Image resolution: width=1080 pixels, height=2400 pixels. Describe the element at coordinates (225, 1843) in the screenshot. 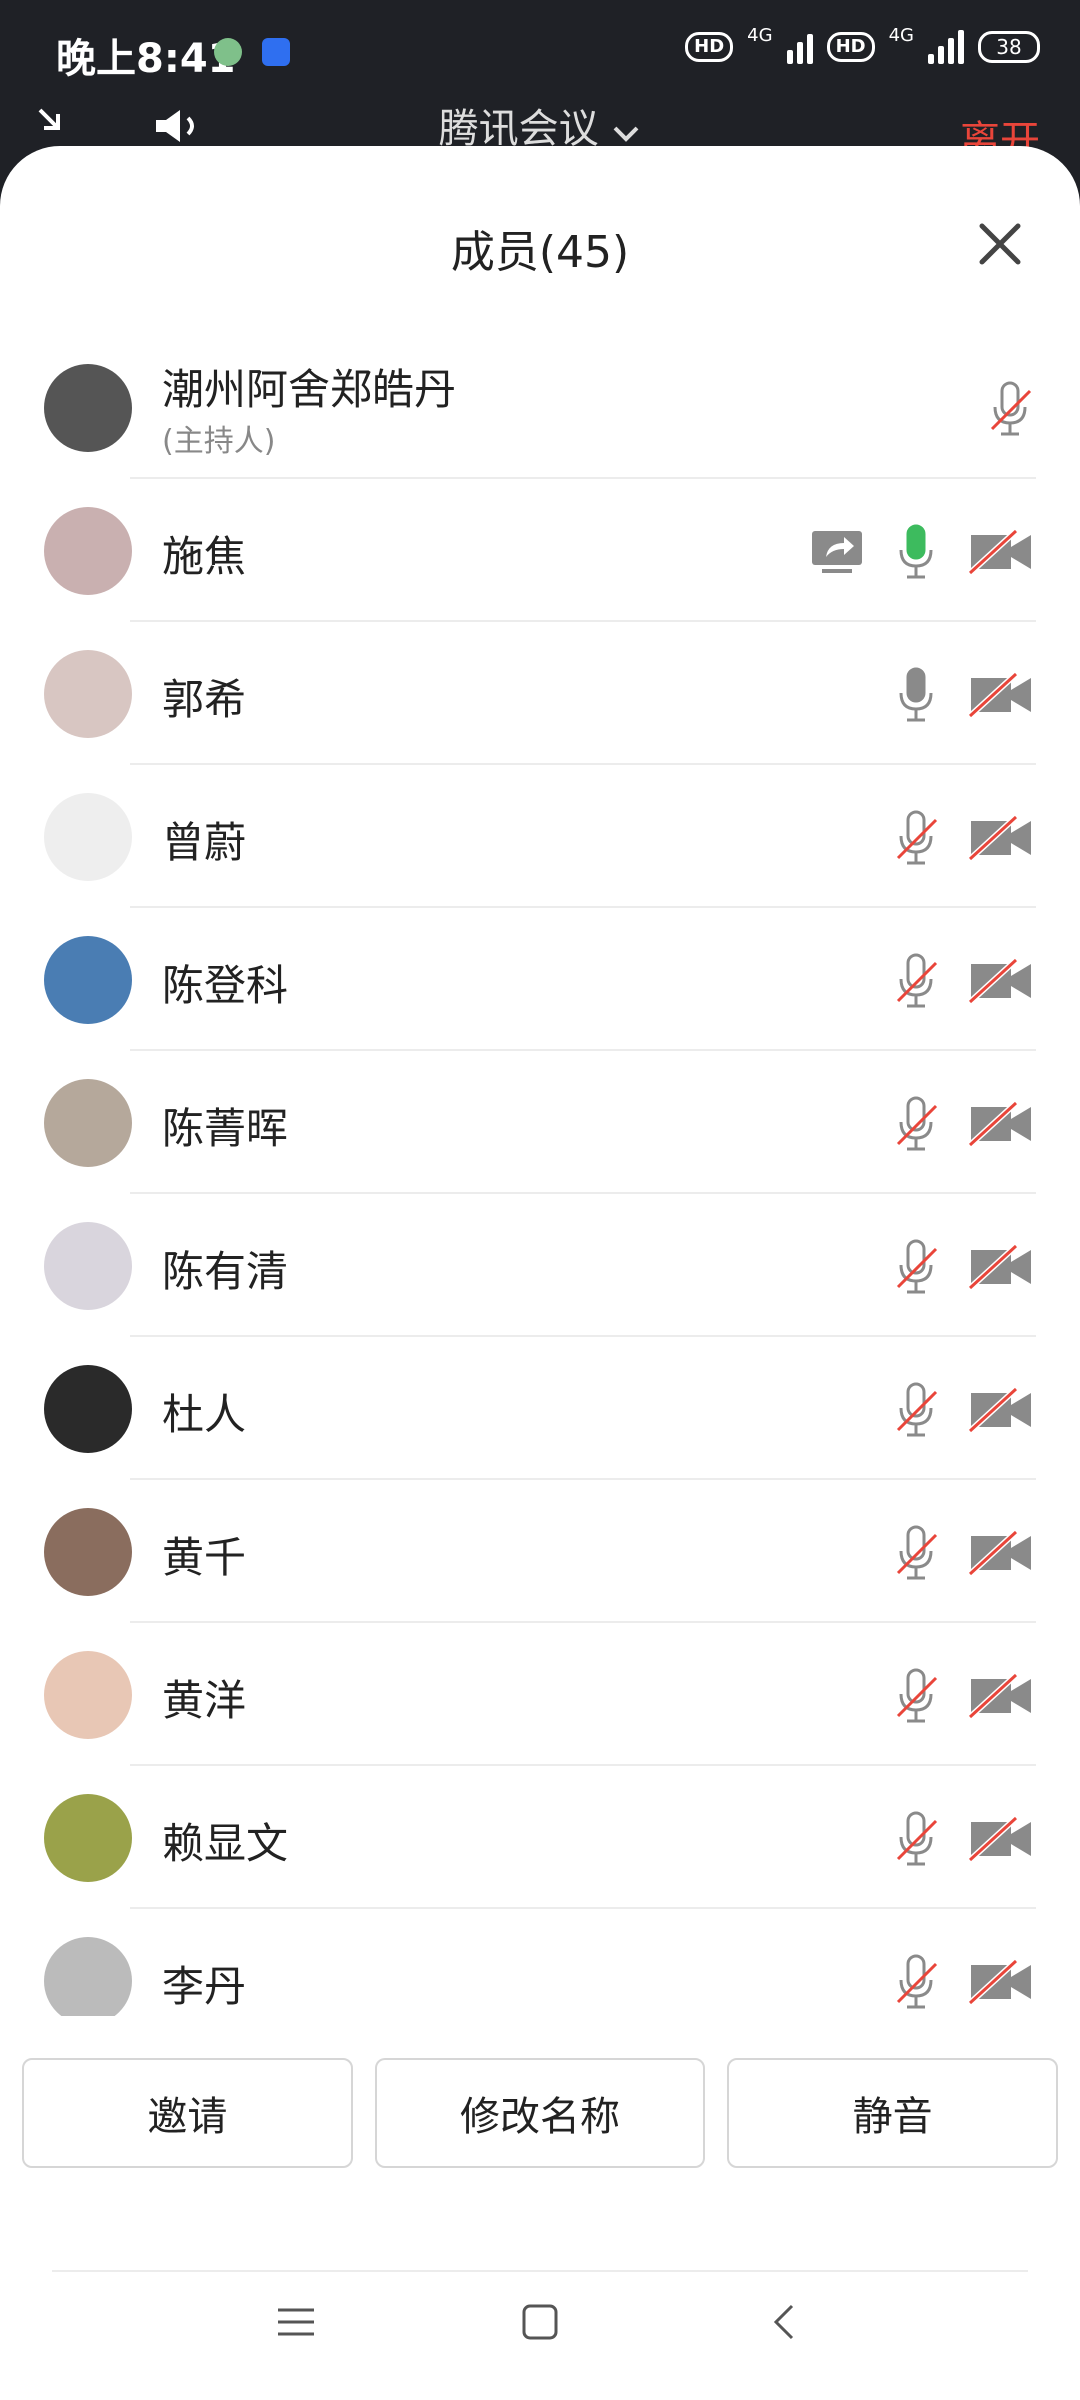

I see `member-name: 赖显文` at that location.